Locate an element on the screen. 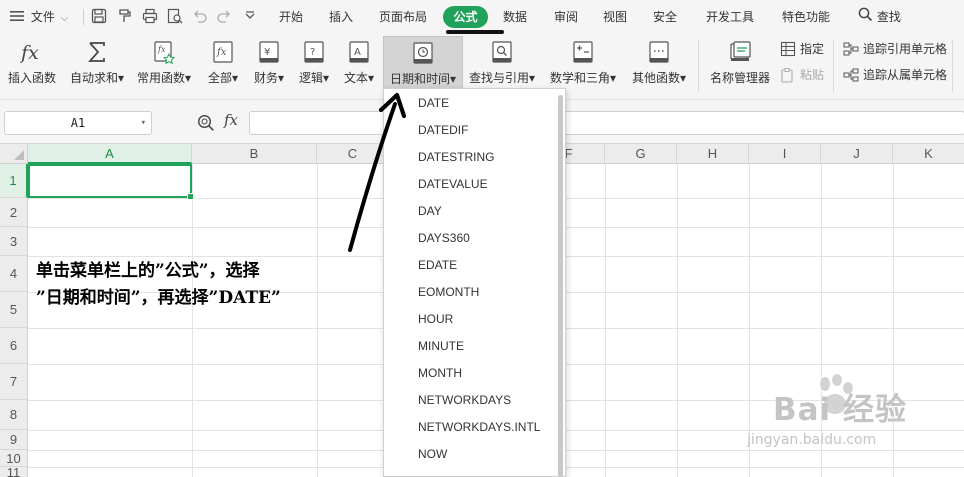  trace-precedents-label: 追踪引用单元格 is located at coordinates (905, 49).